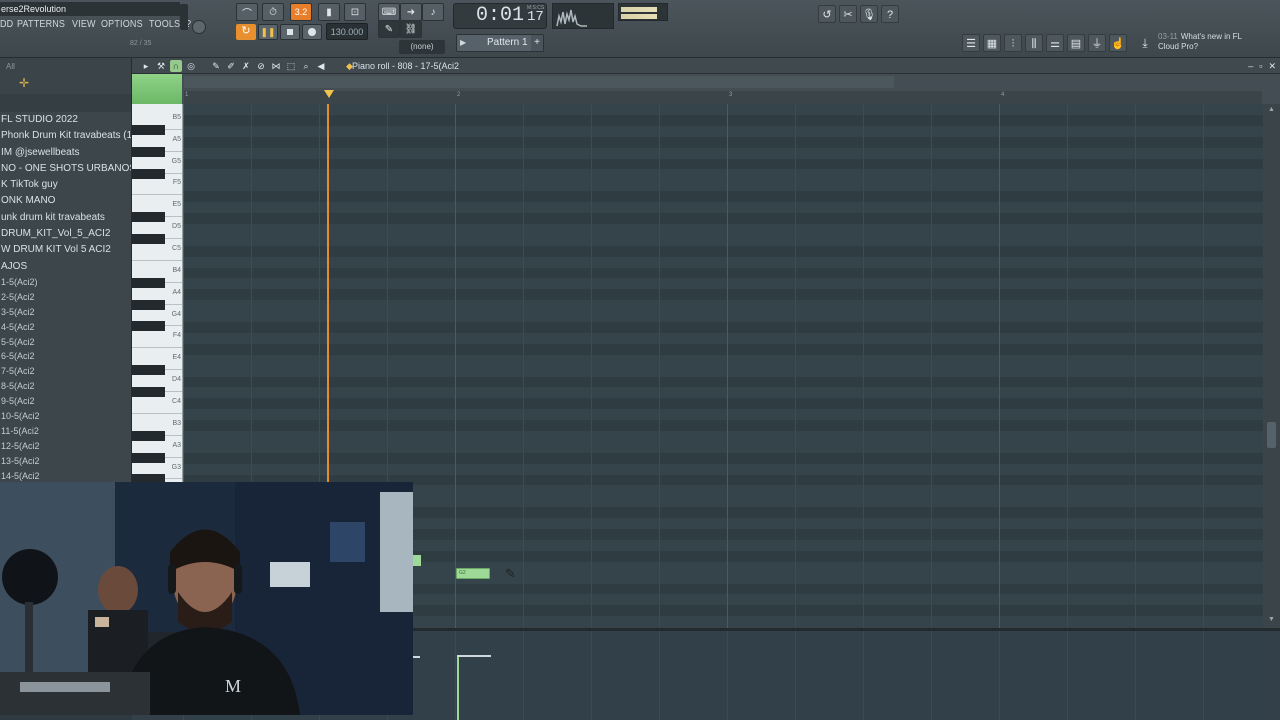 The image size is (1280, 720). I want to click on note, so click(416, 560).